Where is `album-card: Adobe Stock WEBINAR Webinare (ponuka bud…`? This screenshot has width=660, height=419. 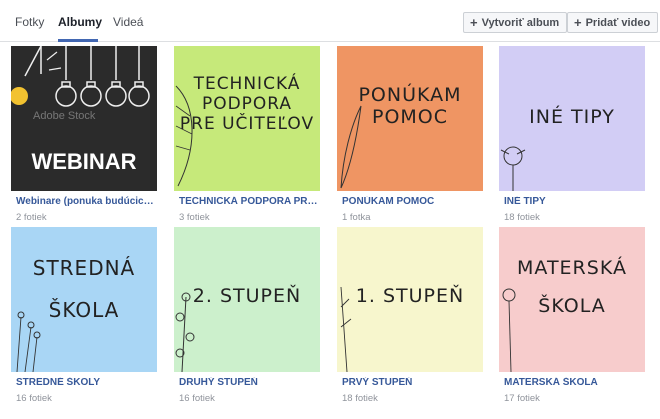 album-card: Adobe Stock WEBINAR Webinare (ponuka bud… is located at coordinates (85, 136).